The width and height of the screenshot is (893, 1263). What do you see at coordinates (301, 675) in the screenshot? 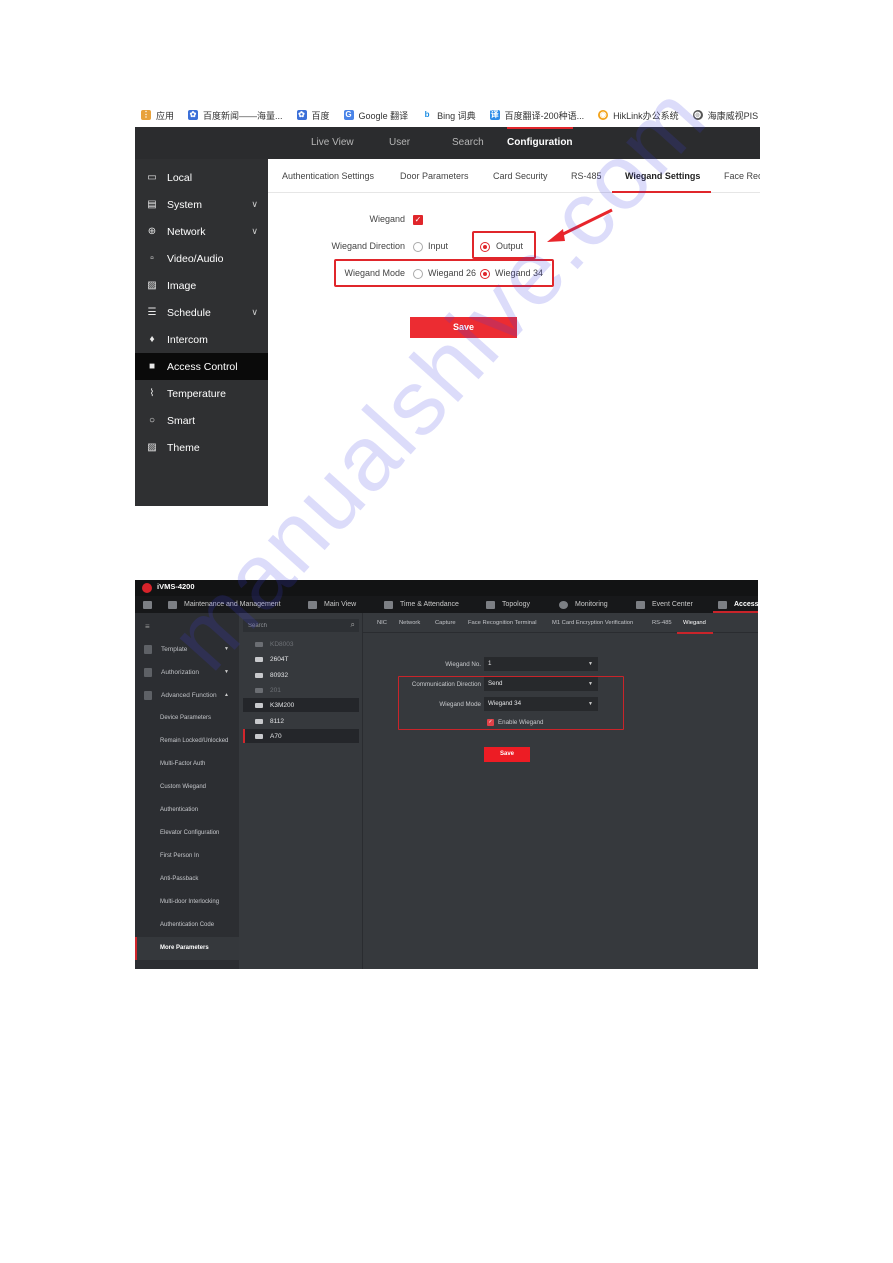
I see `device-item: 80932` at bounding box center [301, 675].